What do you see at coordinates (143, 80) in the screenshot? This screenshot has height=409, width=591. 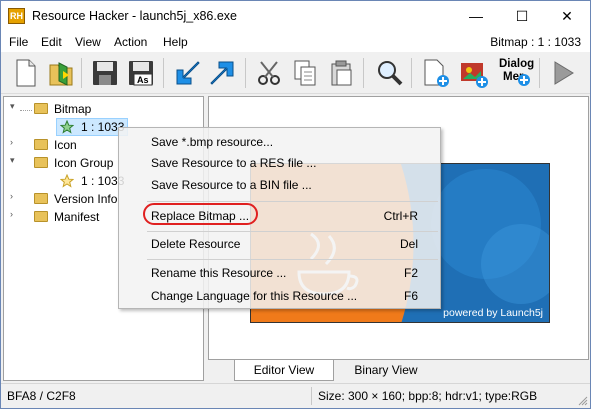 I see `svg-text: As` at bounding box center [143, 80].